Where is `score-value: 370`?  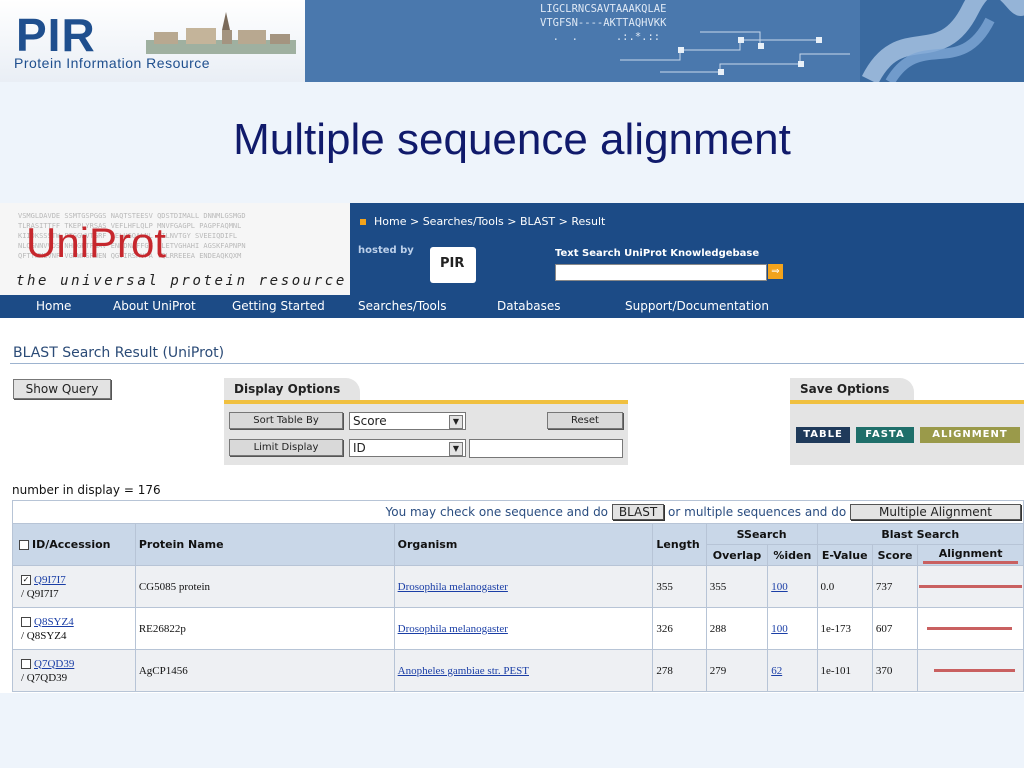 score-value: 370 is located at coordinates (895, 670).